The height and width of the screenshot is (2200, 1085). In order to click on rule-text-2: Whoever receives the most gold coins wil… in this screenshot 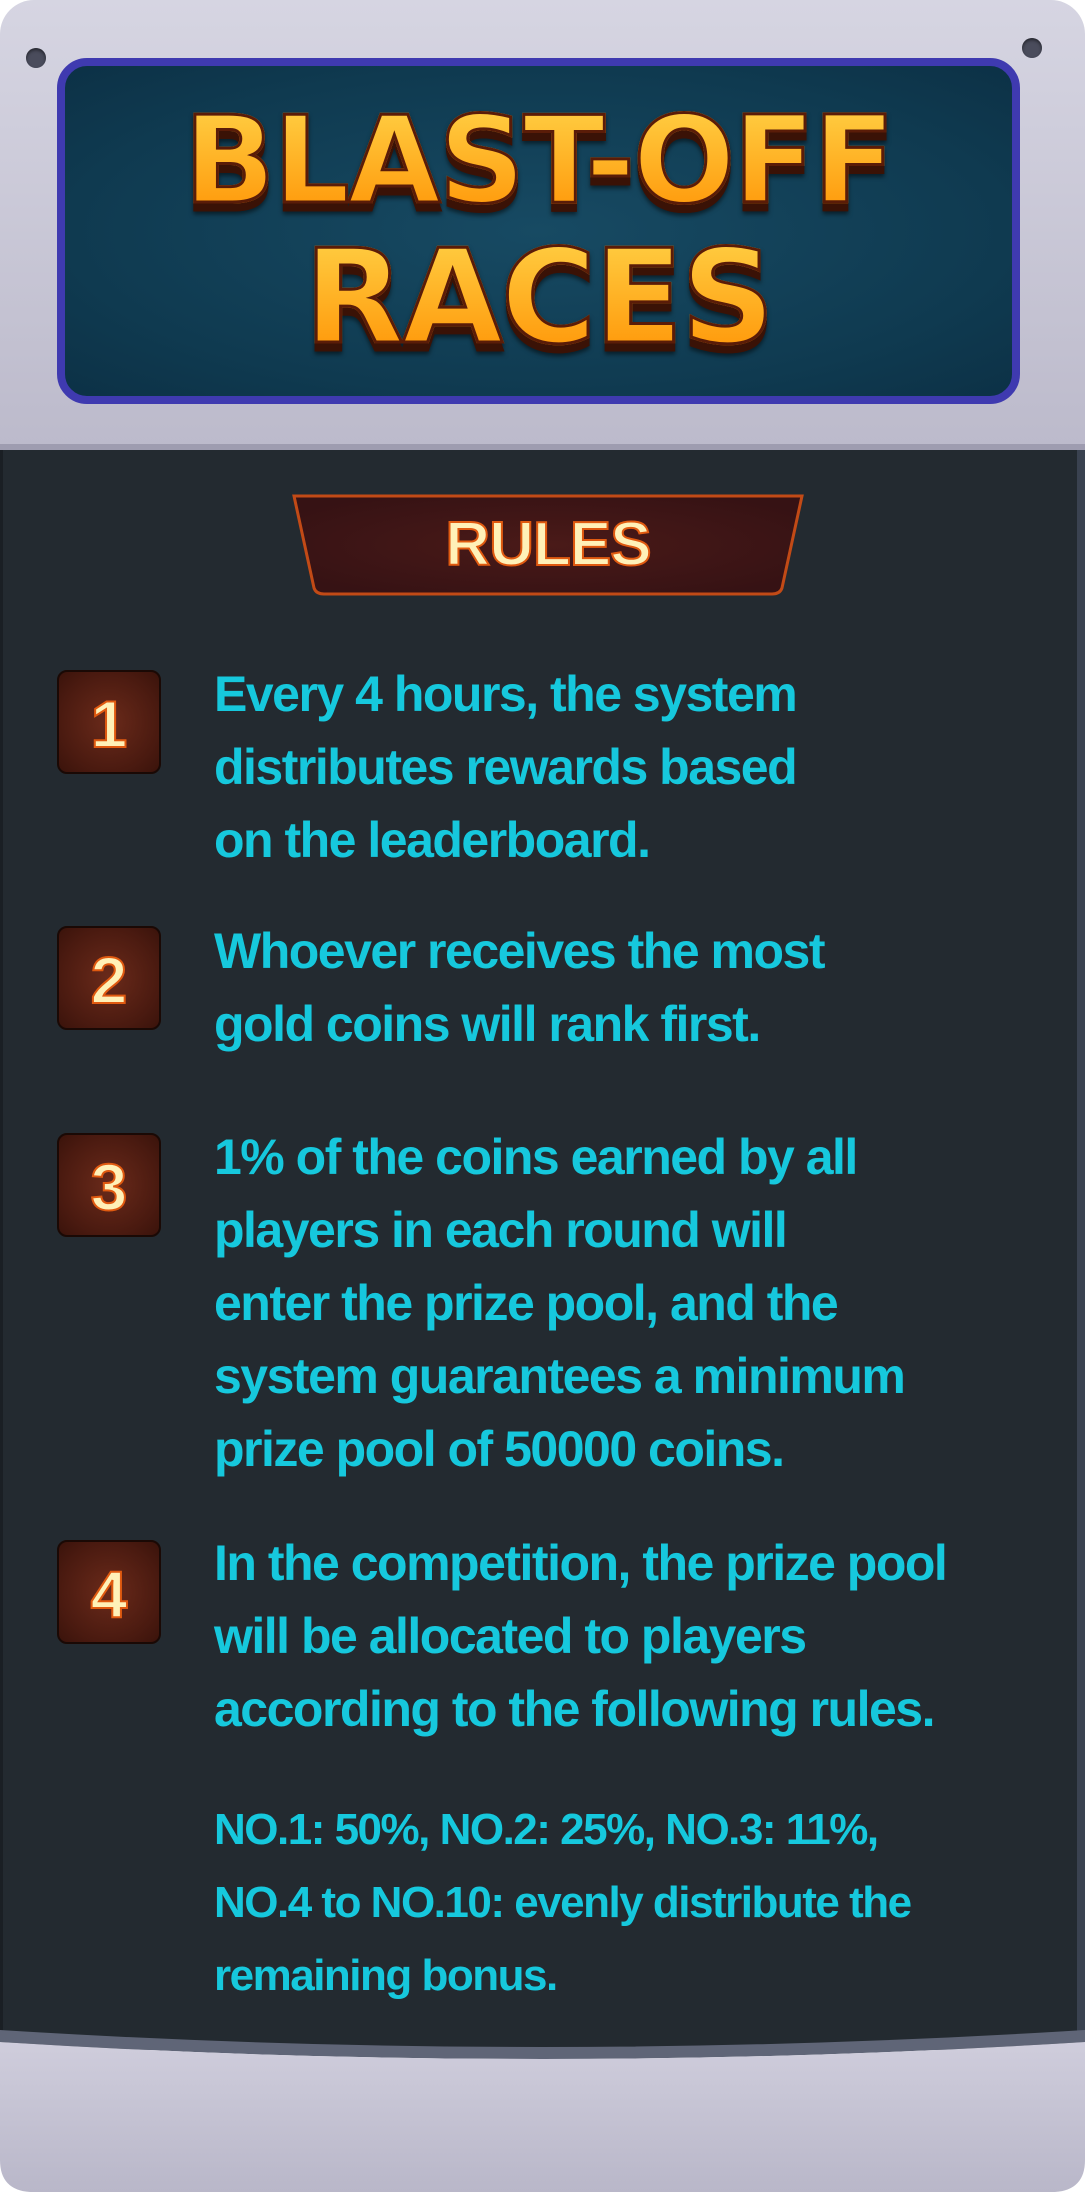, I will do `click(520, 987)`.